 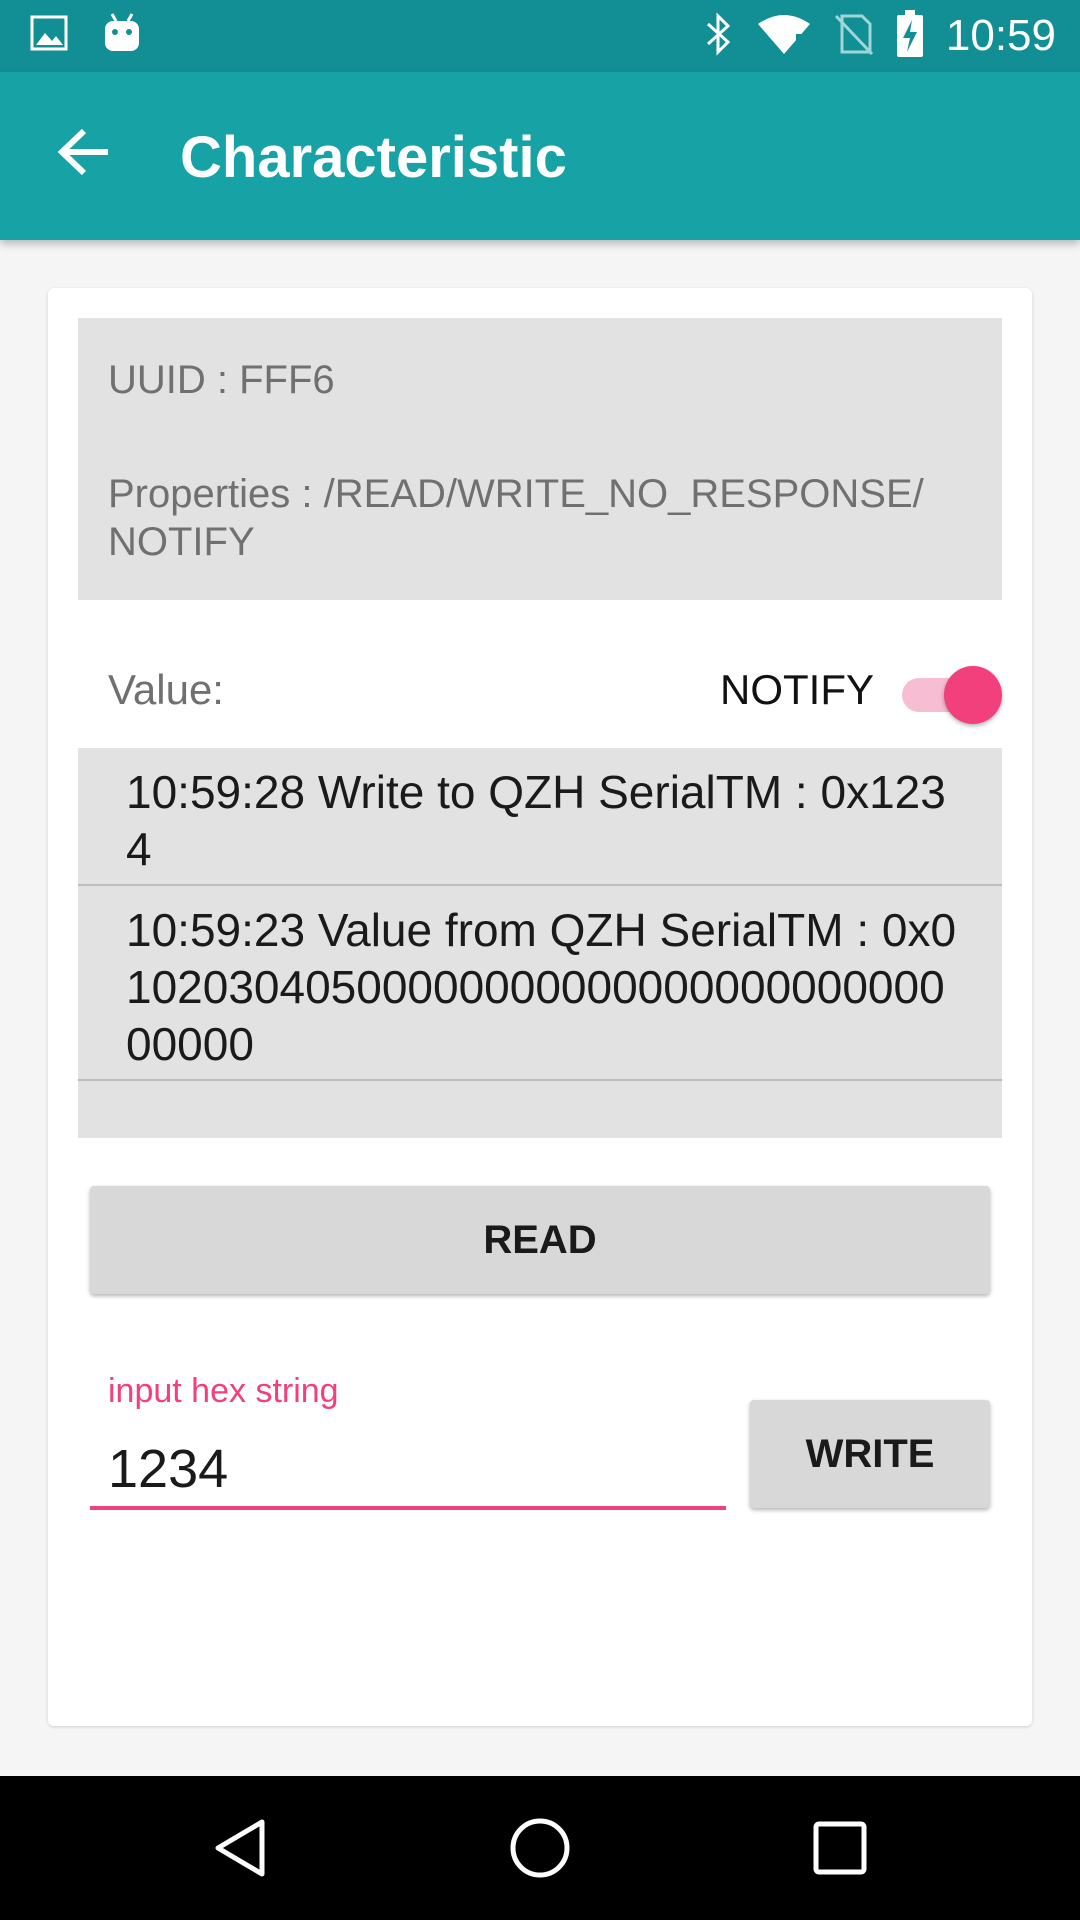 I want to click on nav-back-button, so click(x=240, y=1848).